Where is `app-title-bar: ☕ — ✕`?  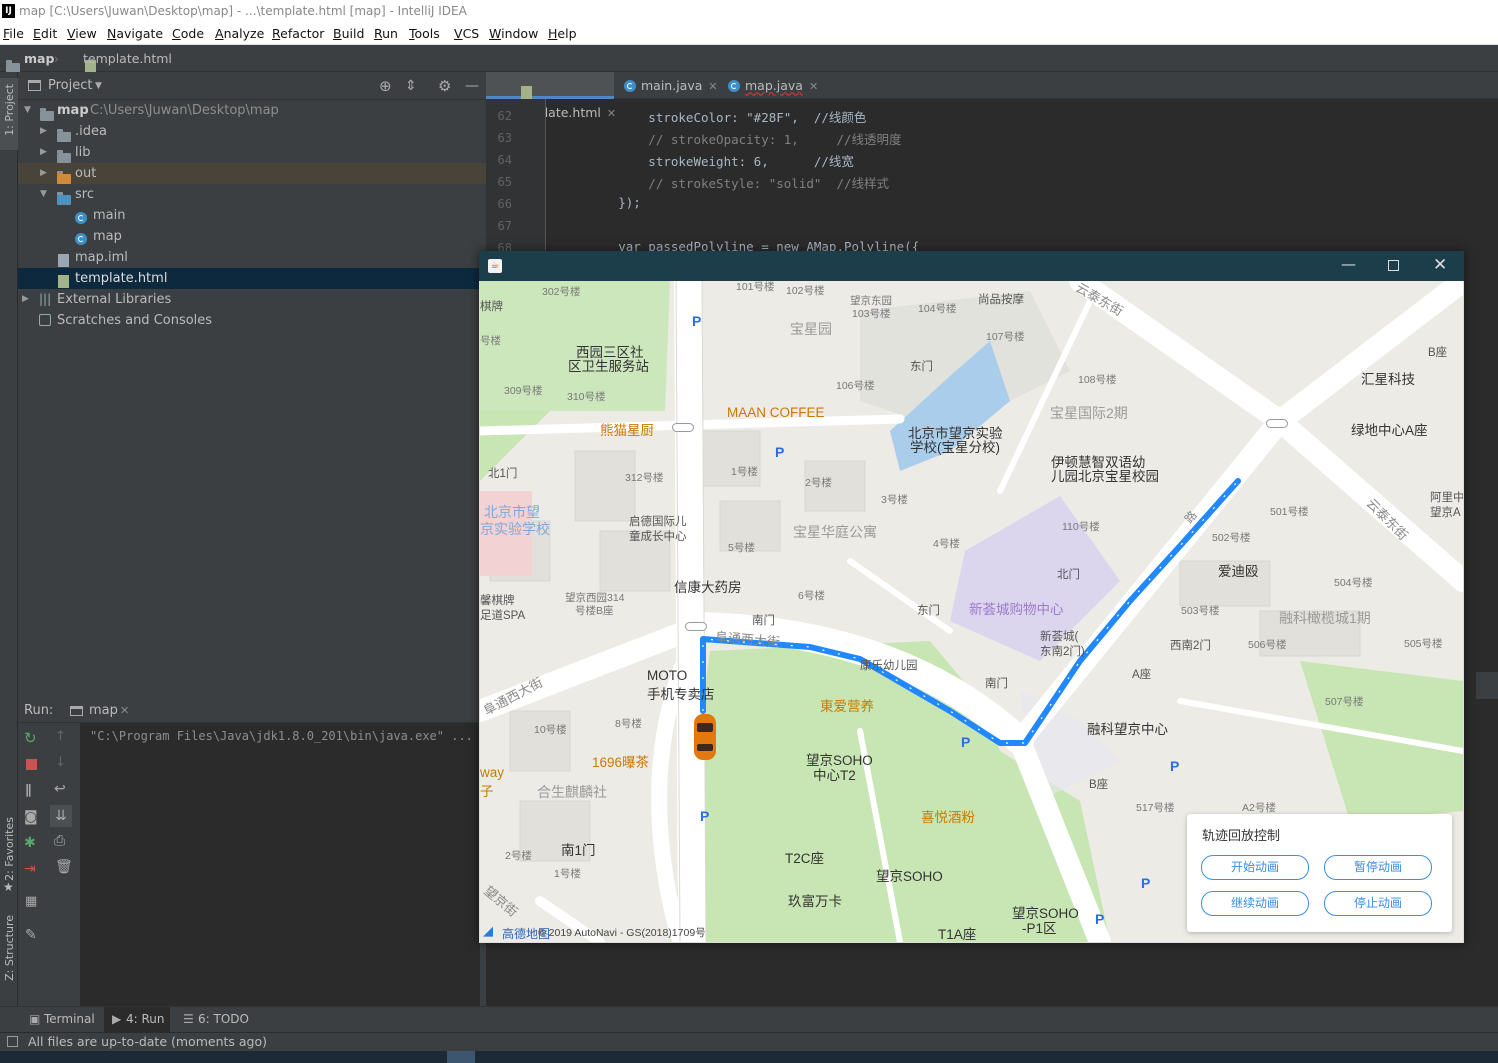 app-title-bar: ☕ — ✕ is located at coordinates (971, 266).